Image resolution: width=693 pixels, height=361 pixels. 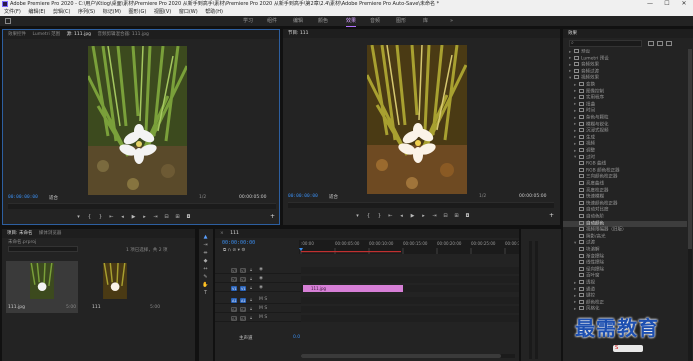 I want to click on playhead-icon, so click(x=301, y=249).